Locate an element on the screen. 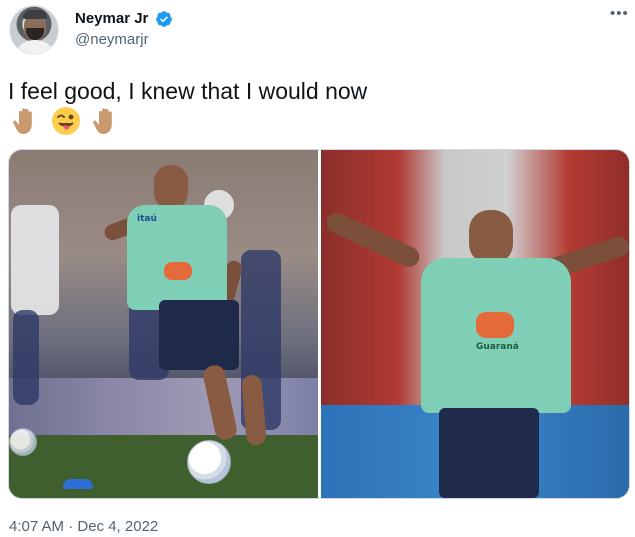 This screenshot has width=635, height=537. avatar is located at coordinates (34, 30).